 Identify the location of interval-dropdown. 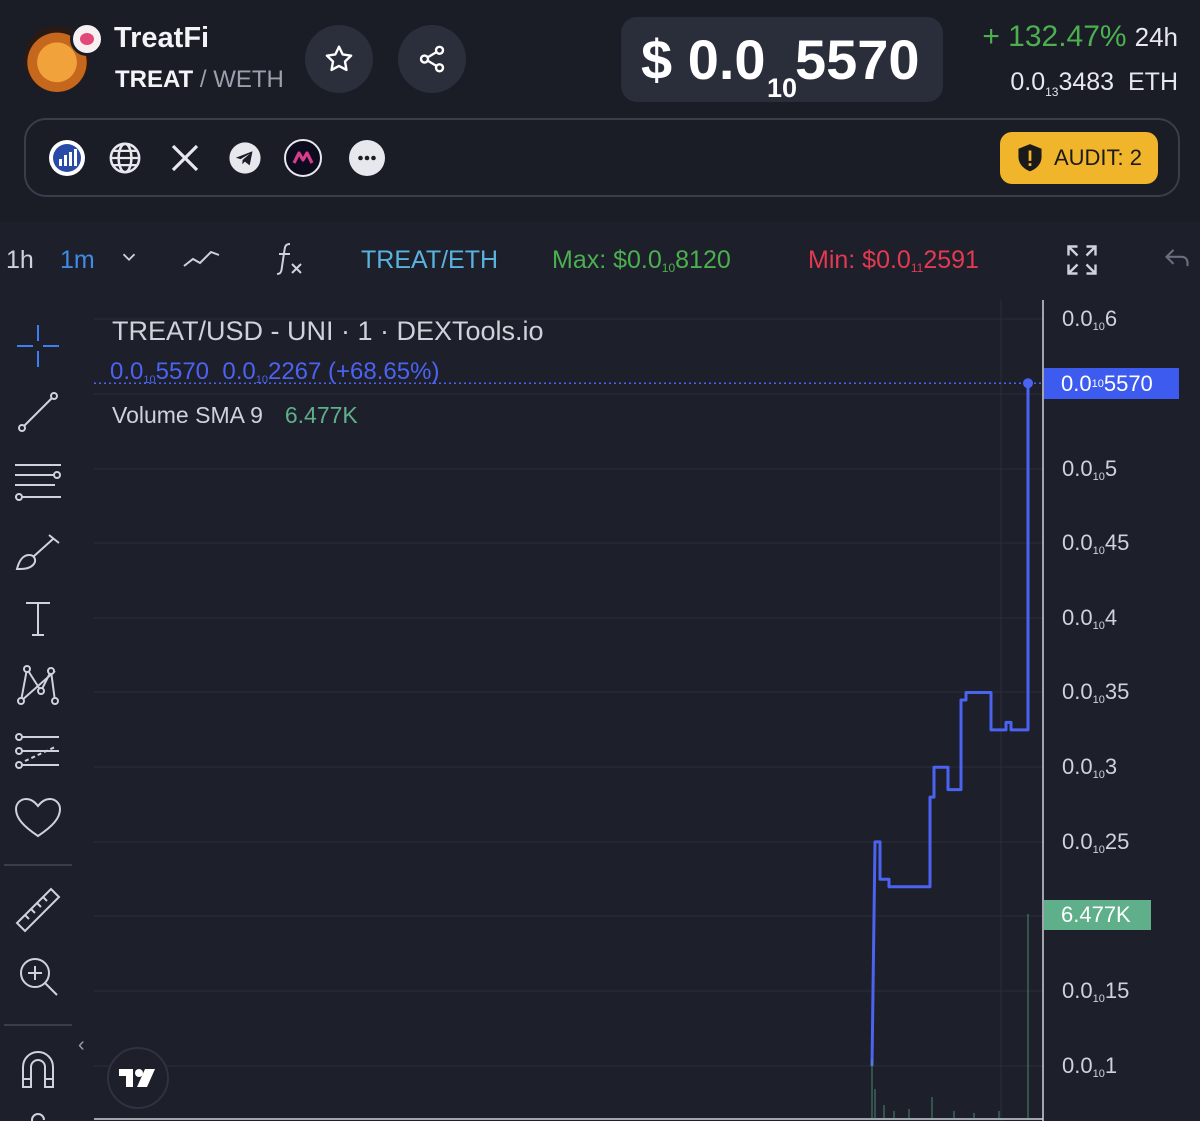
(129, 260).